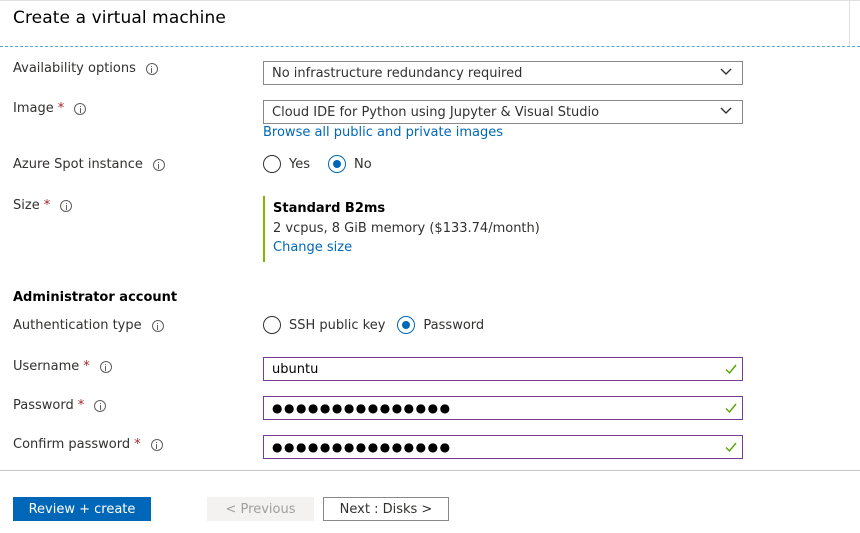 This screenshot has height=533, width=860. I want to click on page-title: Create a virtual machine, so click(119, 18).